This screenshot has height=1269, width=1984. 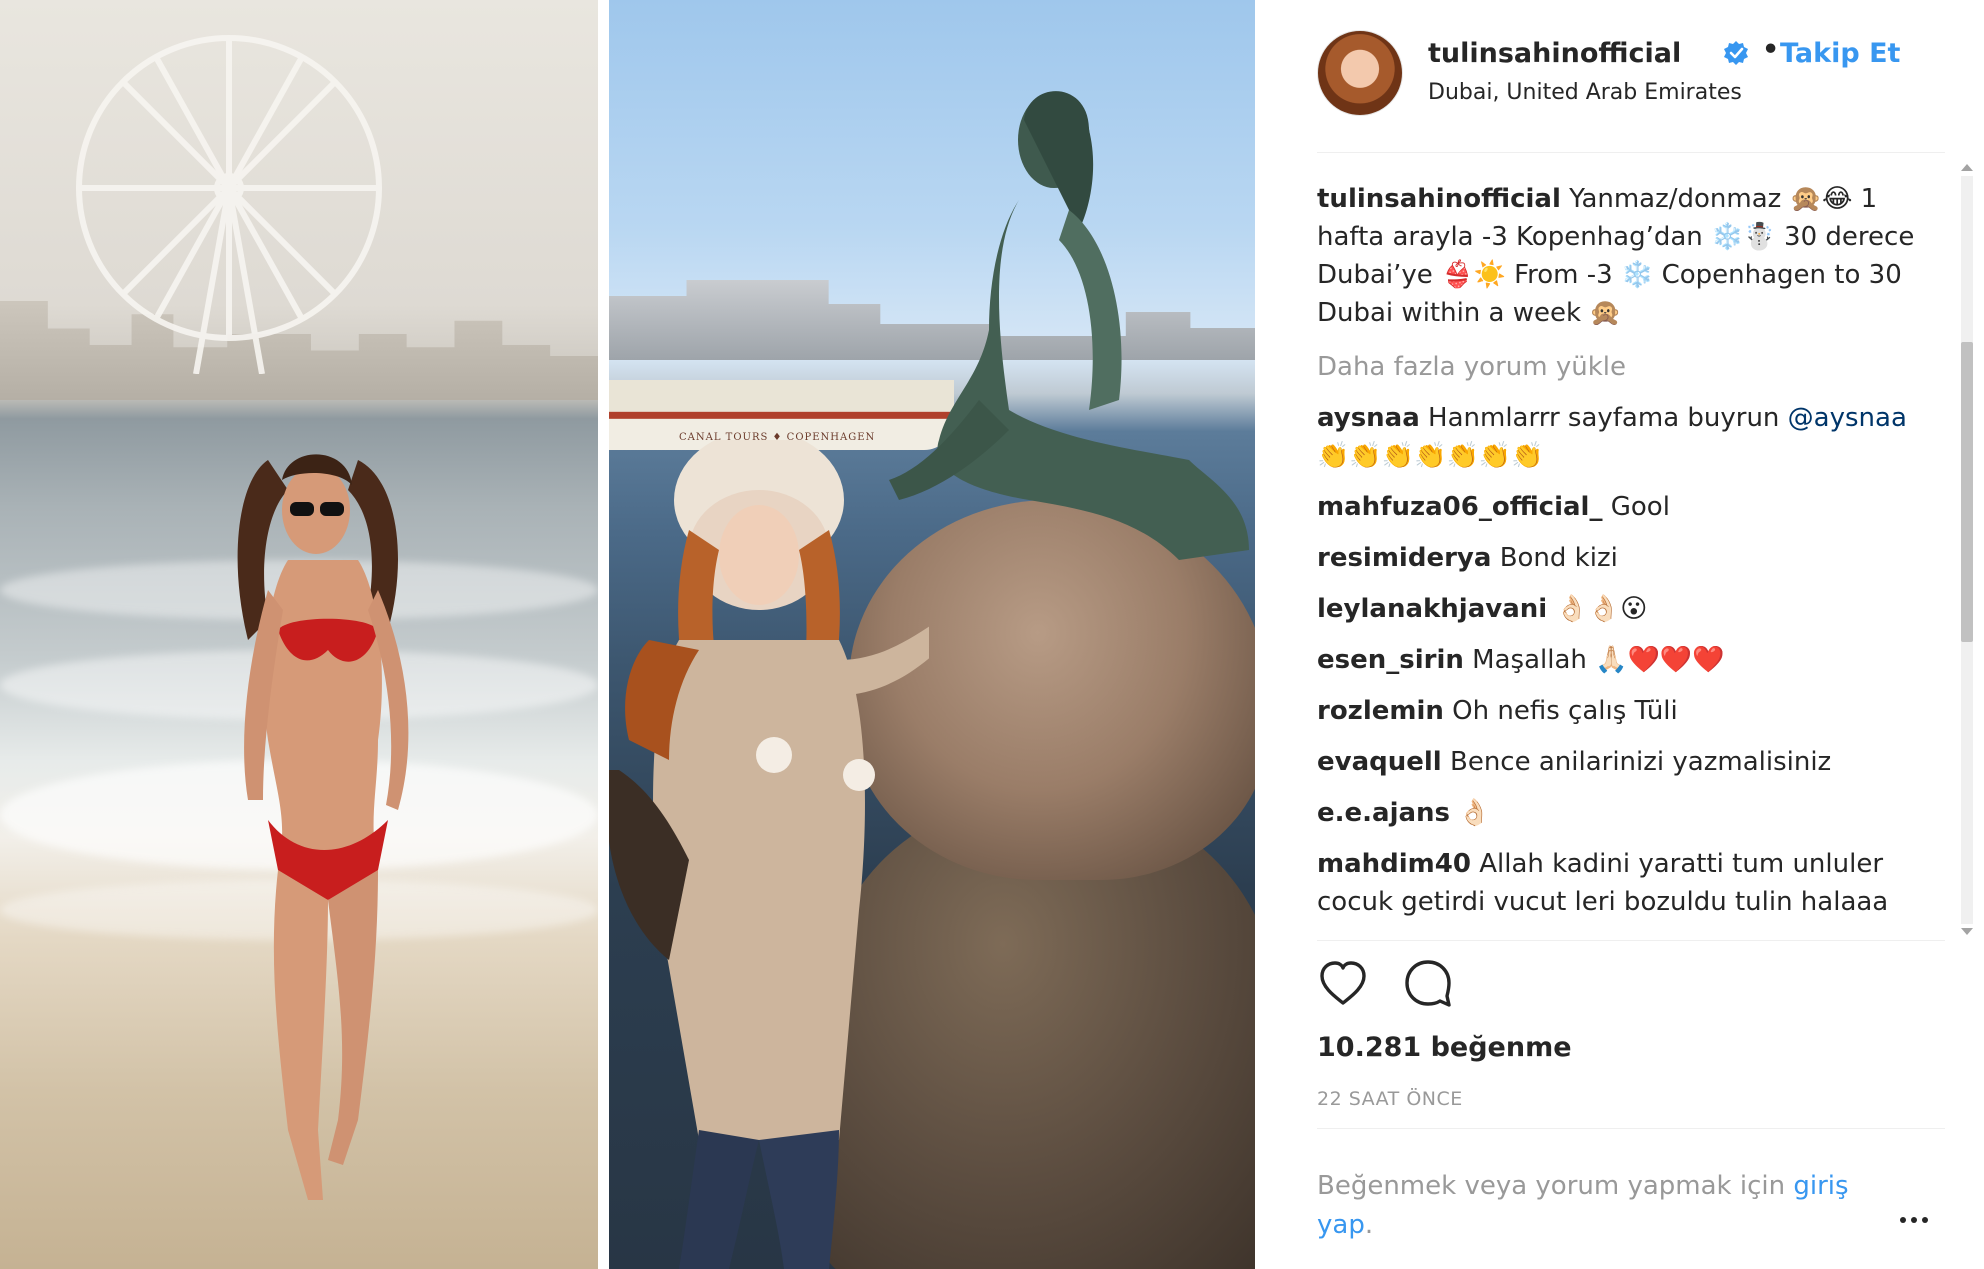 What do you see at coordinates (1967, 167) in the screenshot?
I see `scroll-up-arrow-icon` at bounding box center [1967, 167].